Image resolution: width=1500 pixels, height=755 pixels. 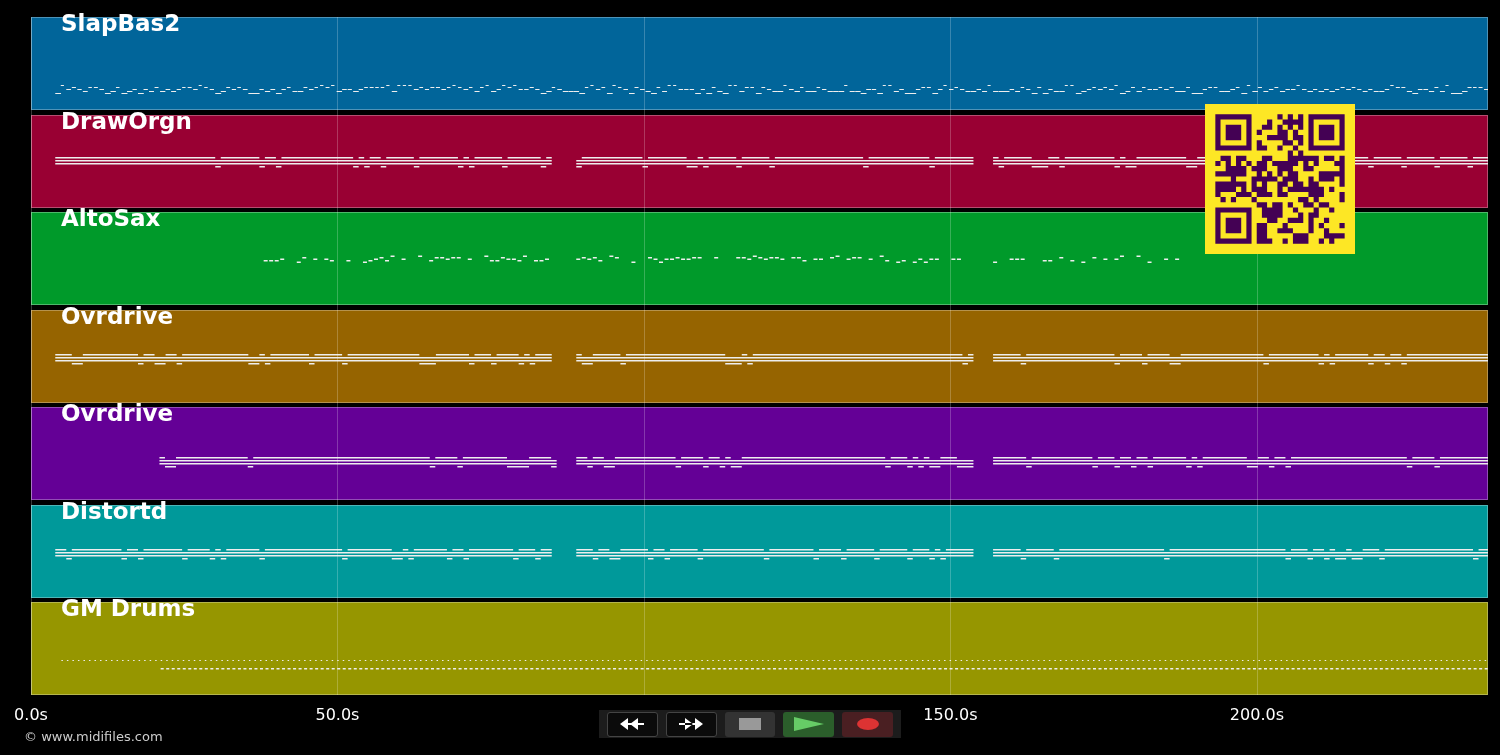 What do you see at coordinates (121, 24) in the screenshot?
I see `track-name: SlapBas2` at bounding box center [121, 24].